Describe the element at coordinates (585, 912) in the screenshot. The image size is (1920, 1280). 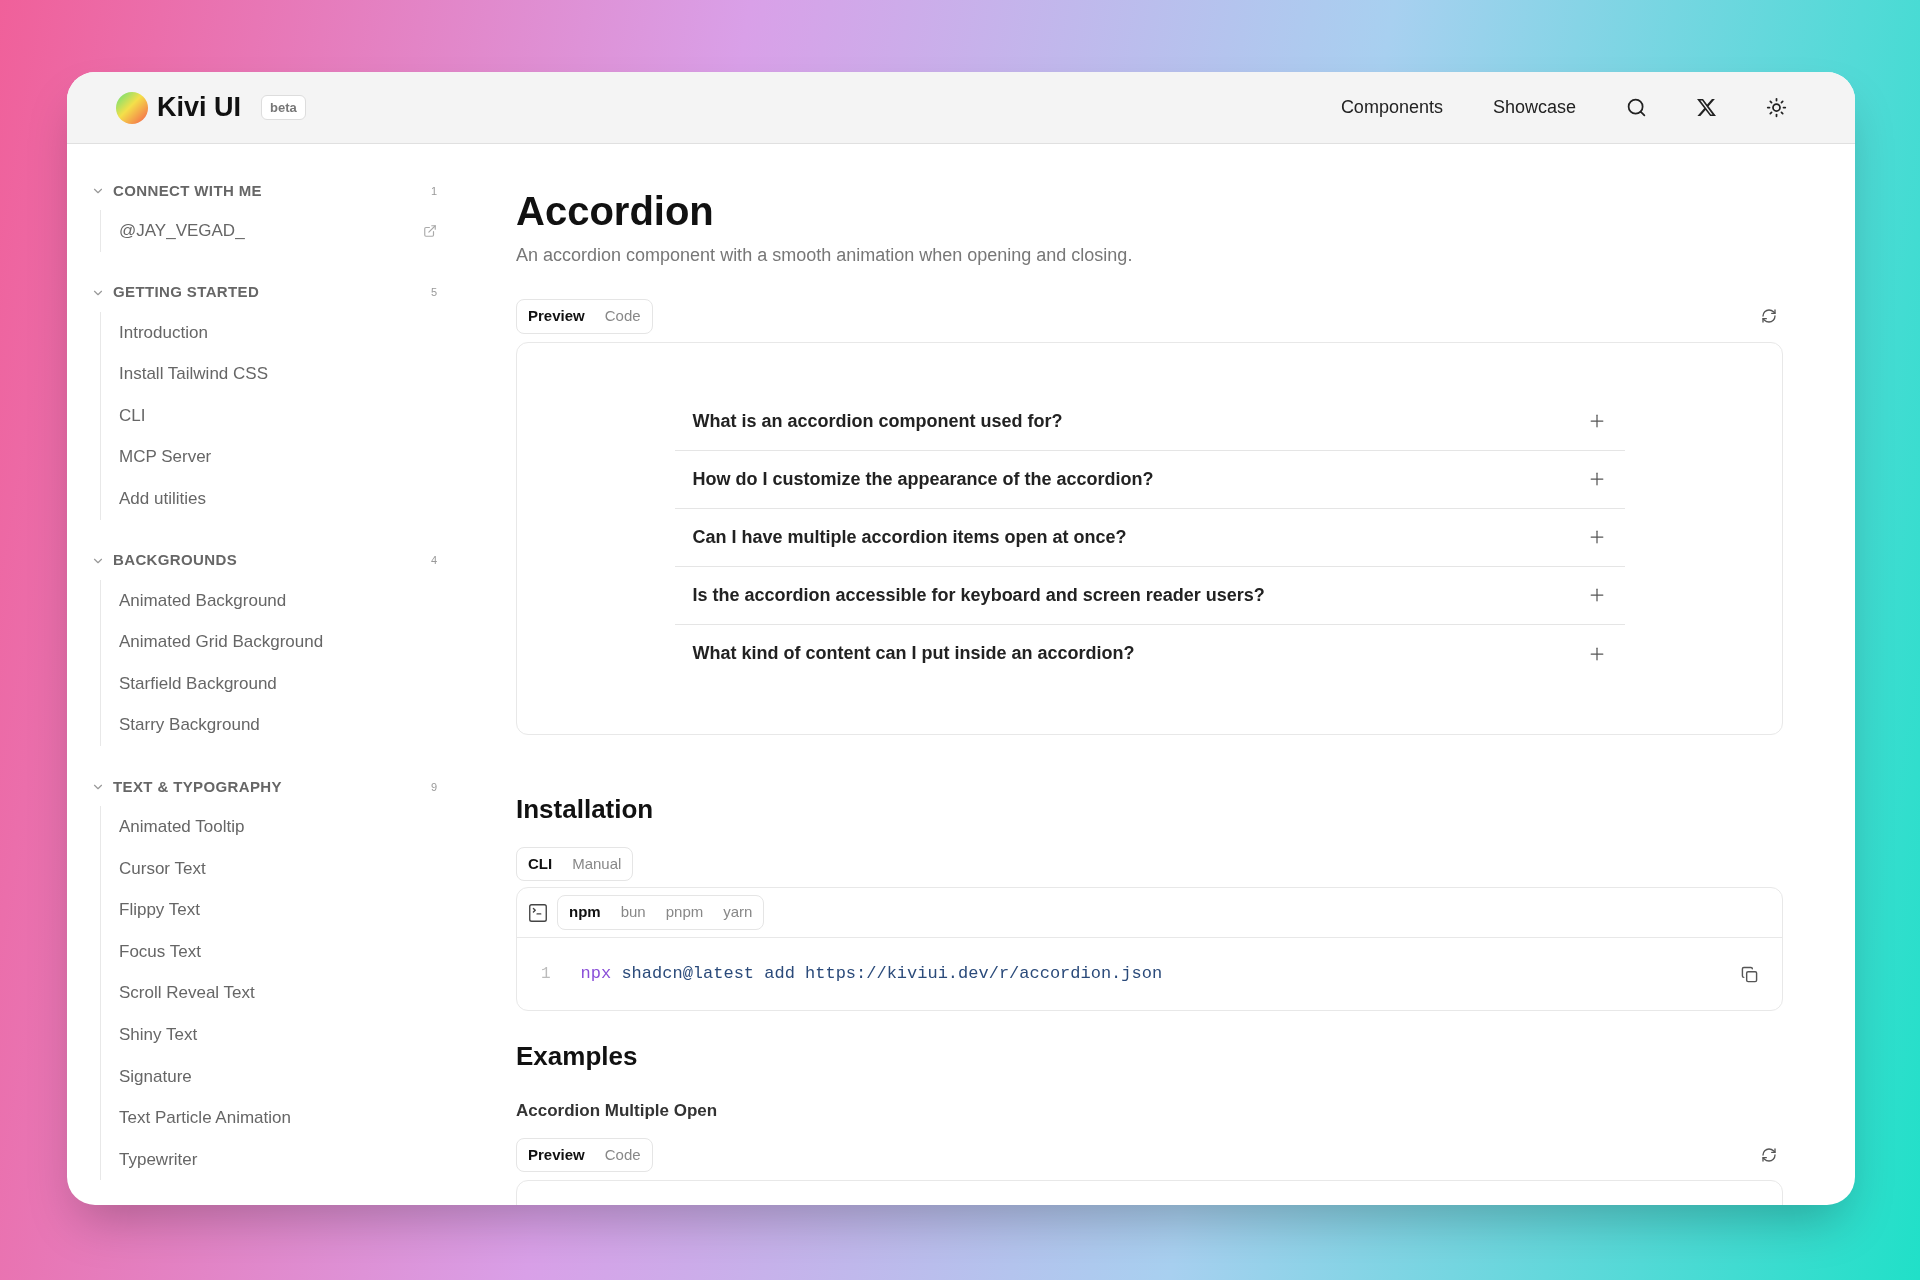
I see `tab: npm` at that location.